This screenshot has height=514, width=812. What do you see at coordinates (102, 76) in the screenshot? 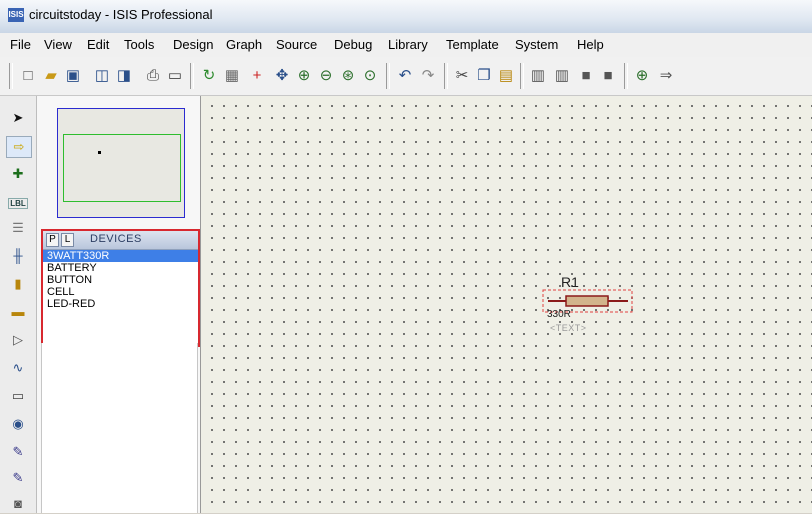
I see `import-section-icon: ◫` at bounding box center [102, 76].